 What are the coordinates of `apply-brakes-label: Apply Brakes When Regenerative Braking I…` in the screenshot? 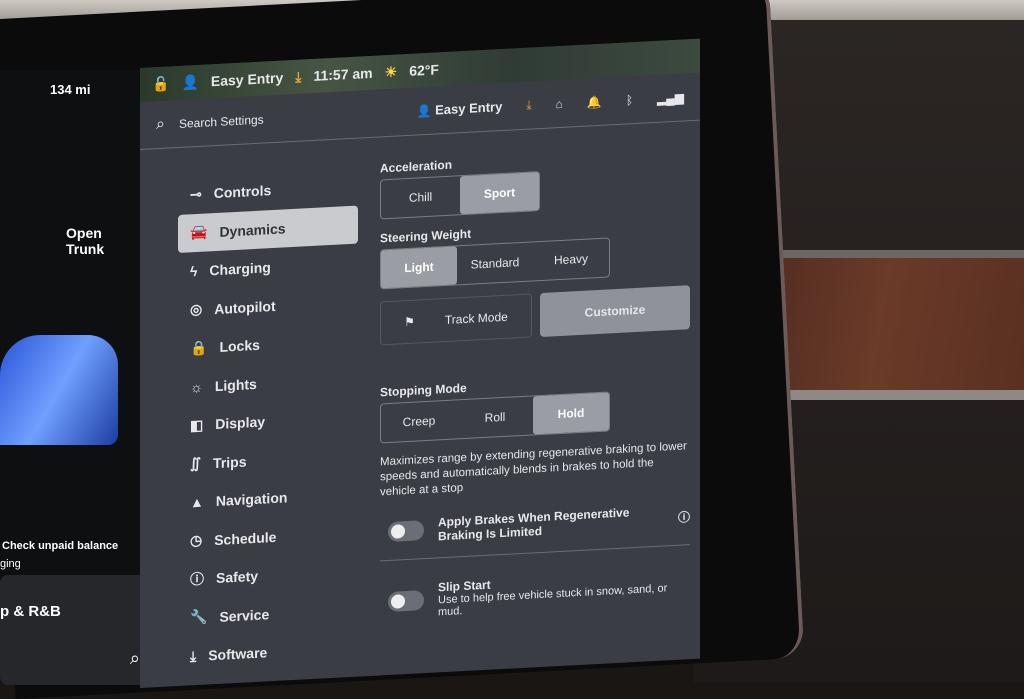 It's located at (534, 524).